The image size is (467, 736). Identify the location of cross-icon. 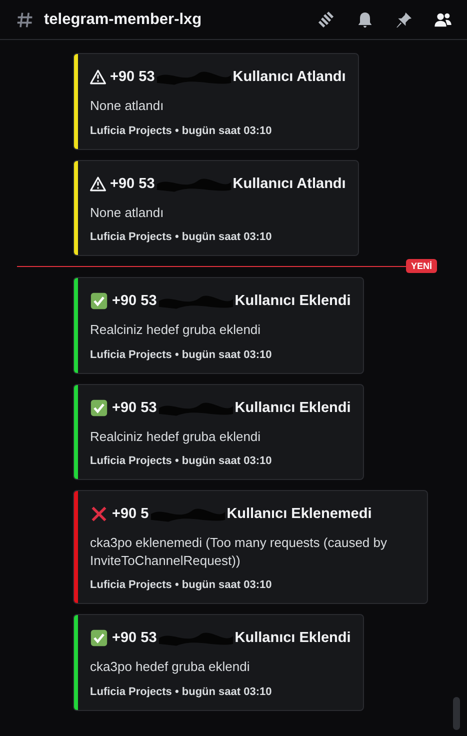
(99, 514).